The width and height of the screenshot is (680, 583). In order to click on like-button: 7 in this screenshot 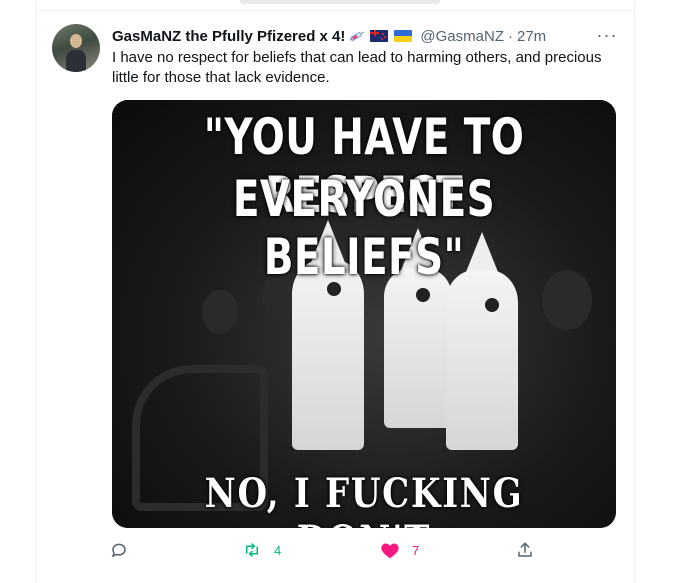, I will do `click(399, 550)`.